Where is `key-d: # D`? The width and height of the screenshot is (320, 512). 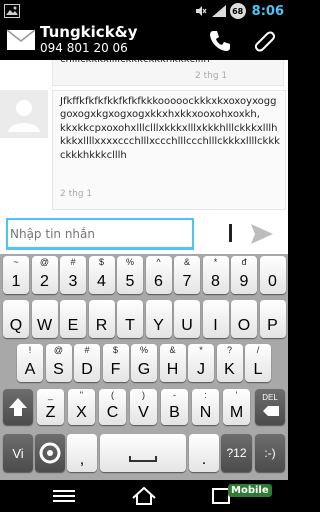
key-d: # D is located at coordinates (87, 363).